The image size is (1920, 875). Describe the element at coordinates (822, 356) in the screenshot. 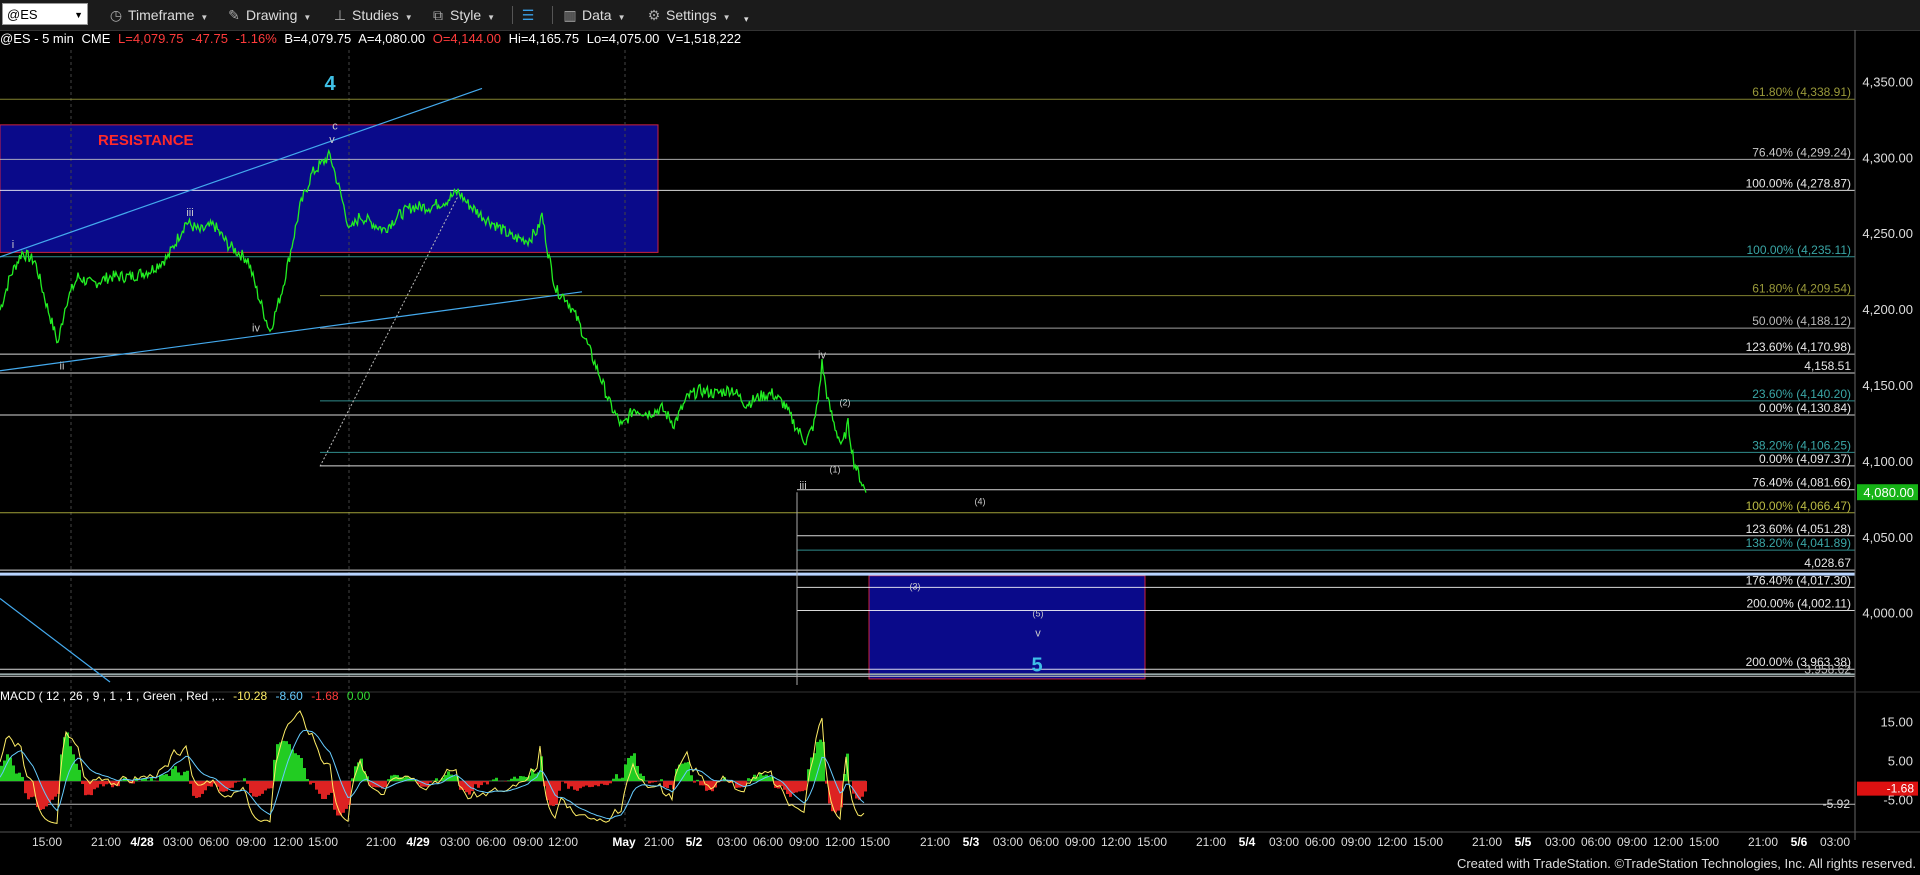

I see `wave-label: iv` at that location.